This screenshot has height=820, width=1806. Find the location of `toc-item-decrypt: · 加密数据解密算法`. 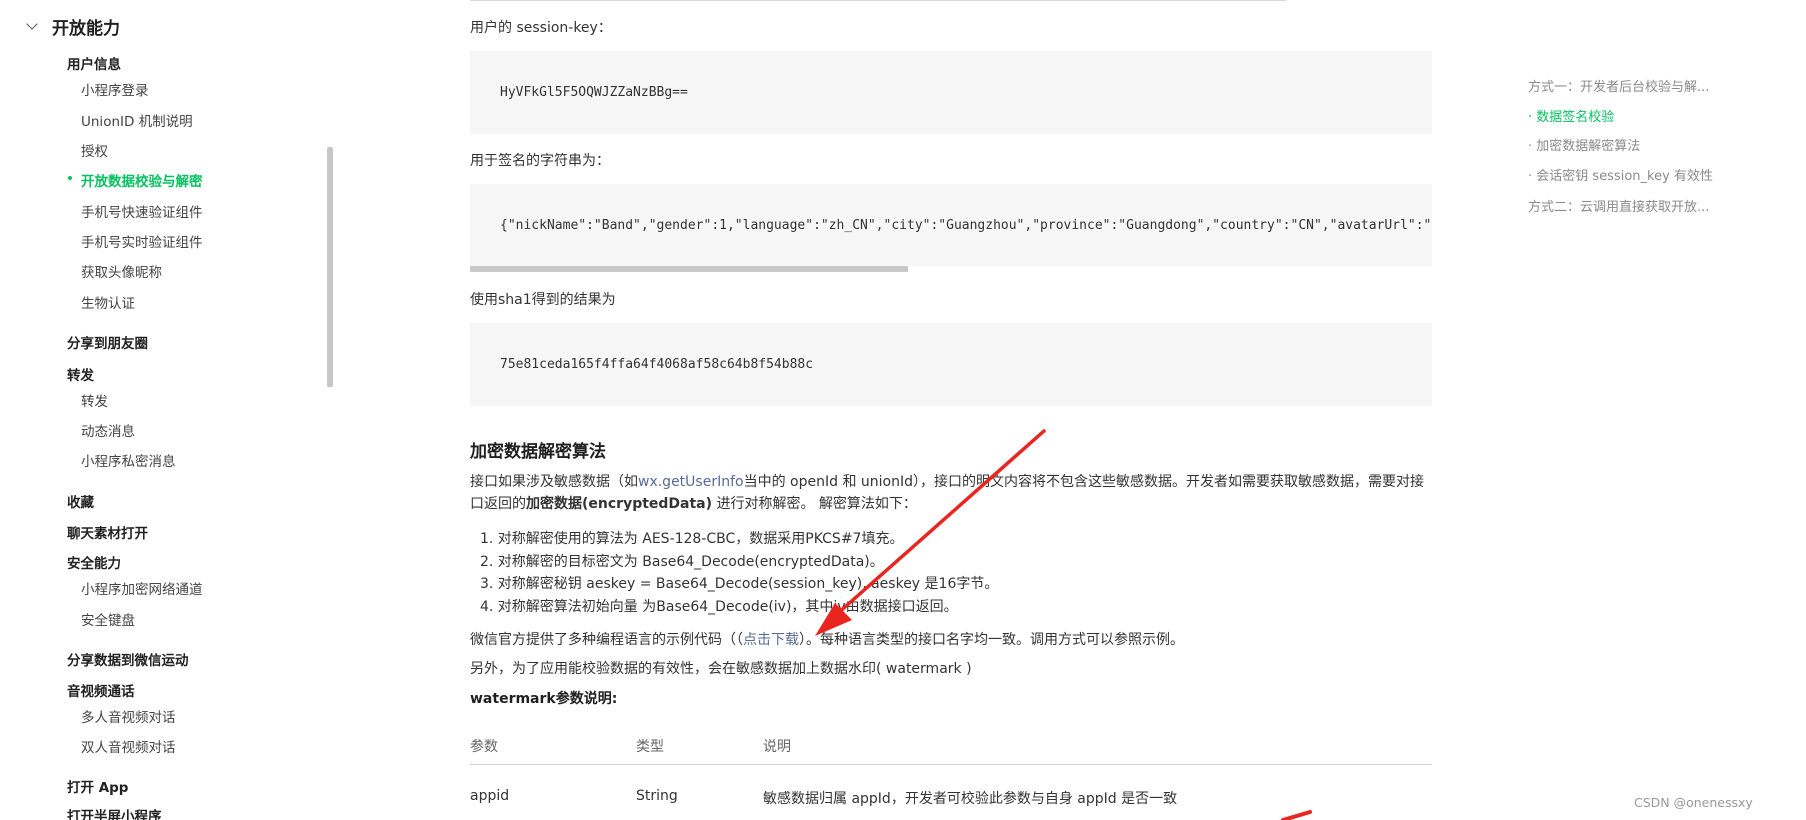

toc-item-decrypt: · 加密数据解密算法 is located at coordinates (1584, 144).